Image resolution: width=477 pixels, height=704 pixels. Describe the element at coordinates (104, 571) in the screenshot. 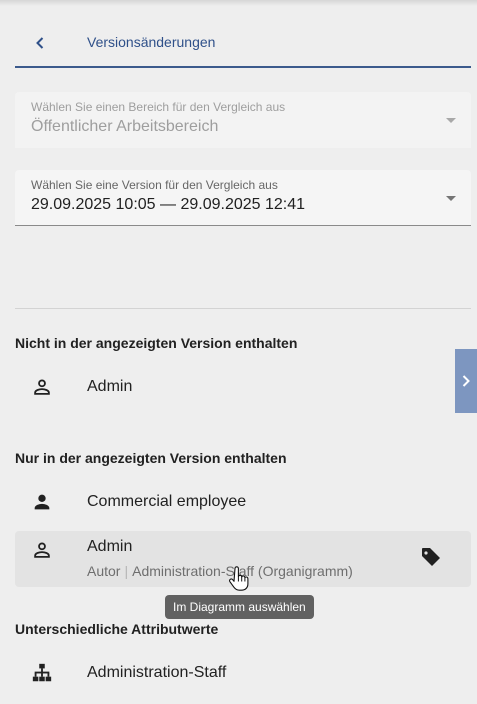

I see `item-role: Autor` at that location.